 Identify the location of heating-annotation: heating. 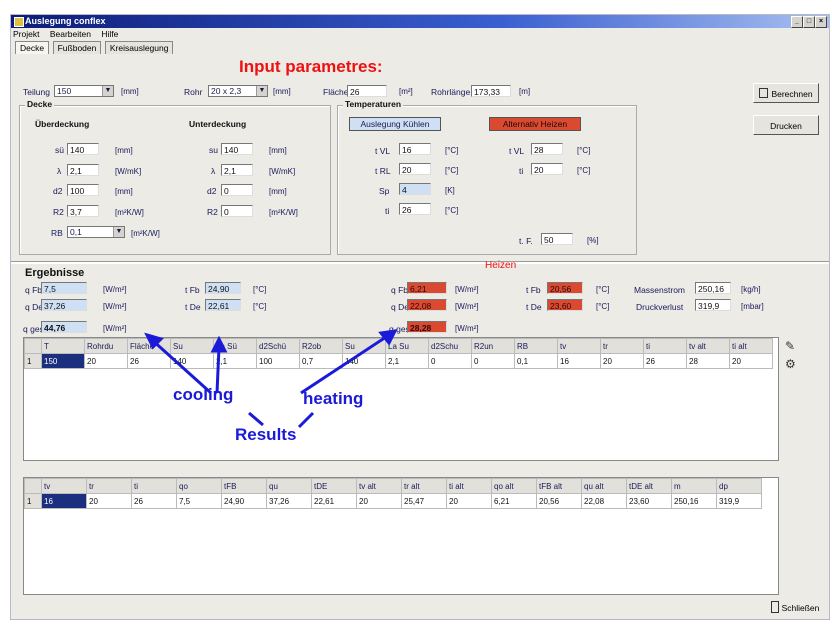
(333, 398).